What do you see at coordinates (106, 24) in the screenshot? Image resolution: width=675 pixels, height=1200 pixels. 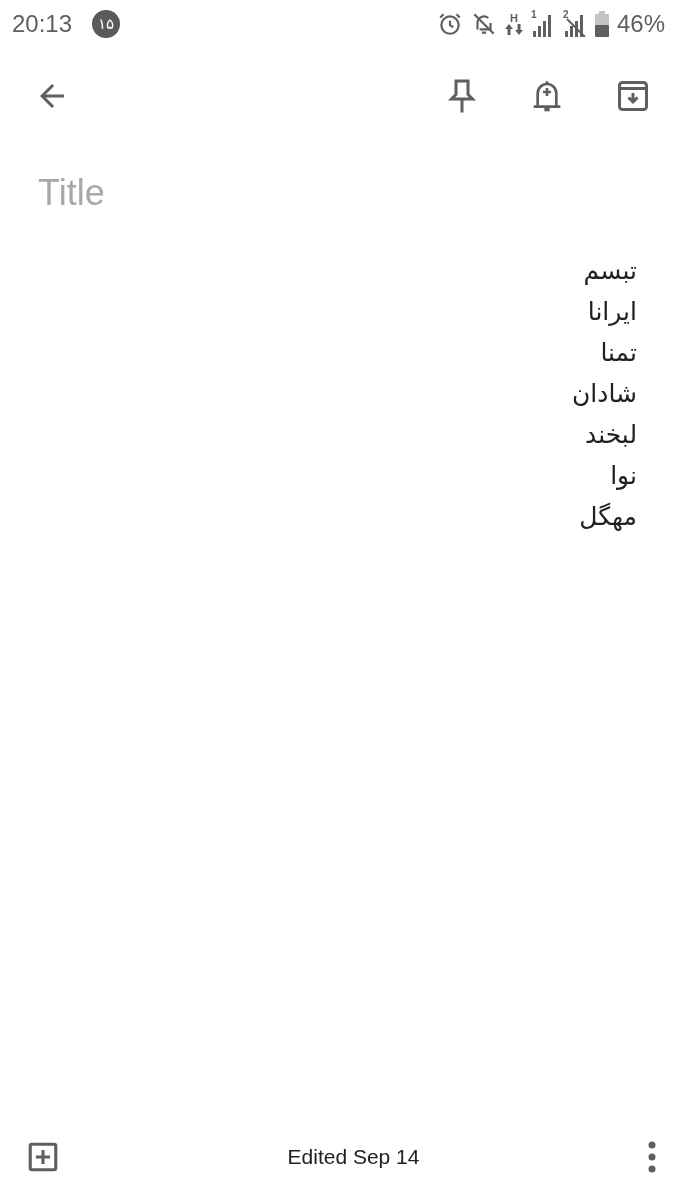 I see `notification-badge: ۱۵` at bounding box center [106, 24].